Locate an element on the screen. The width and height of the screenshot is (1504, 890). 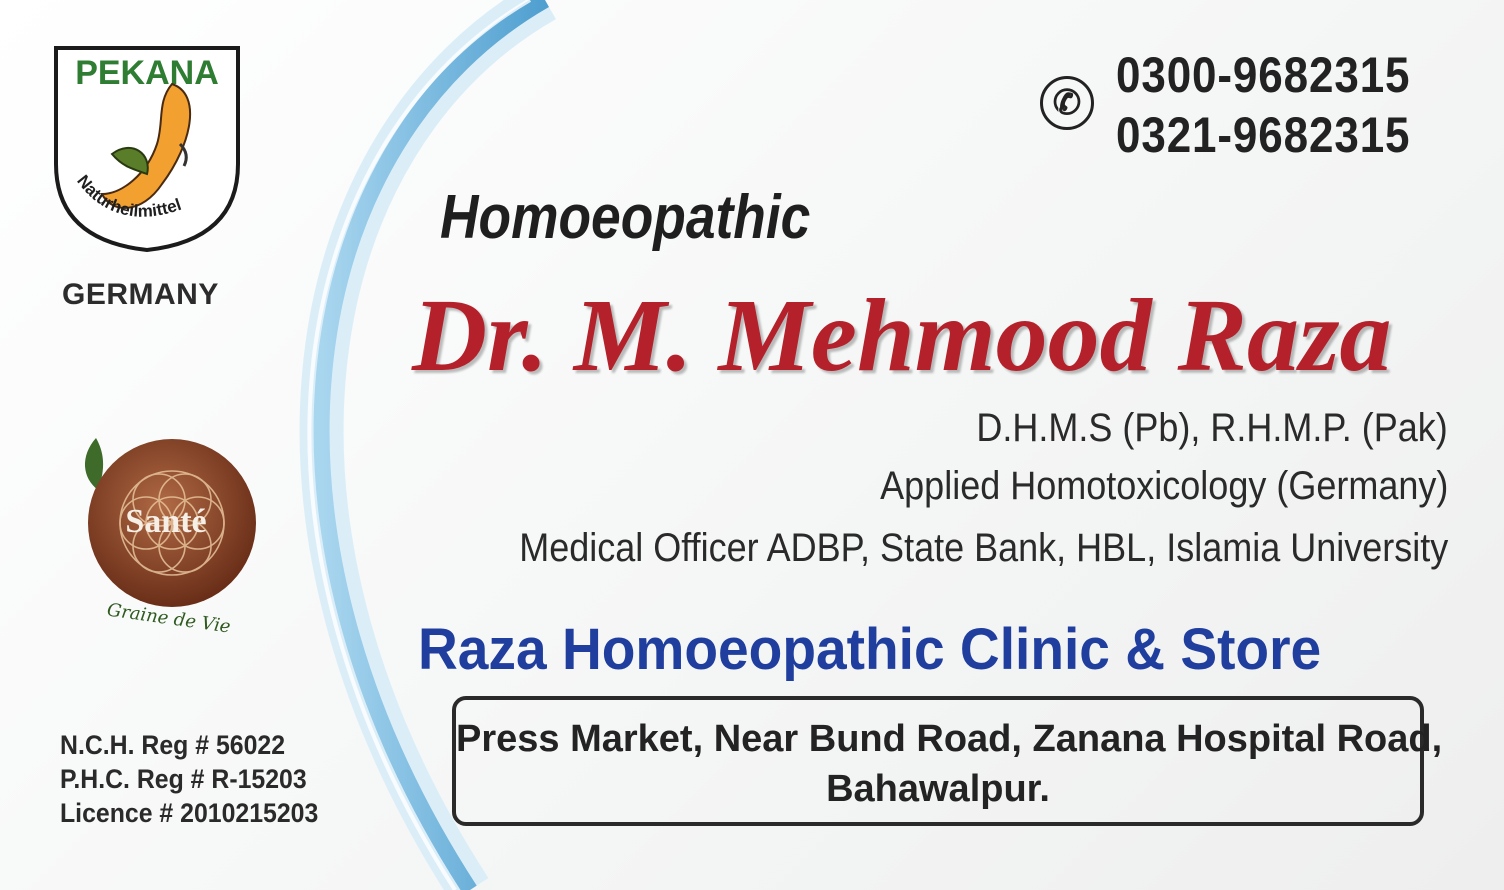
pekana-country: GERMANY is located at coordinates (140, 294).